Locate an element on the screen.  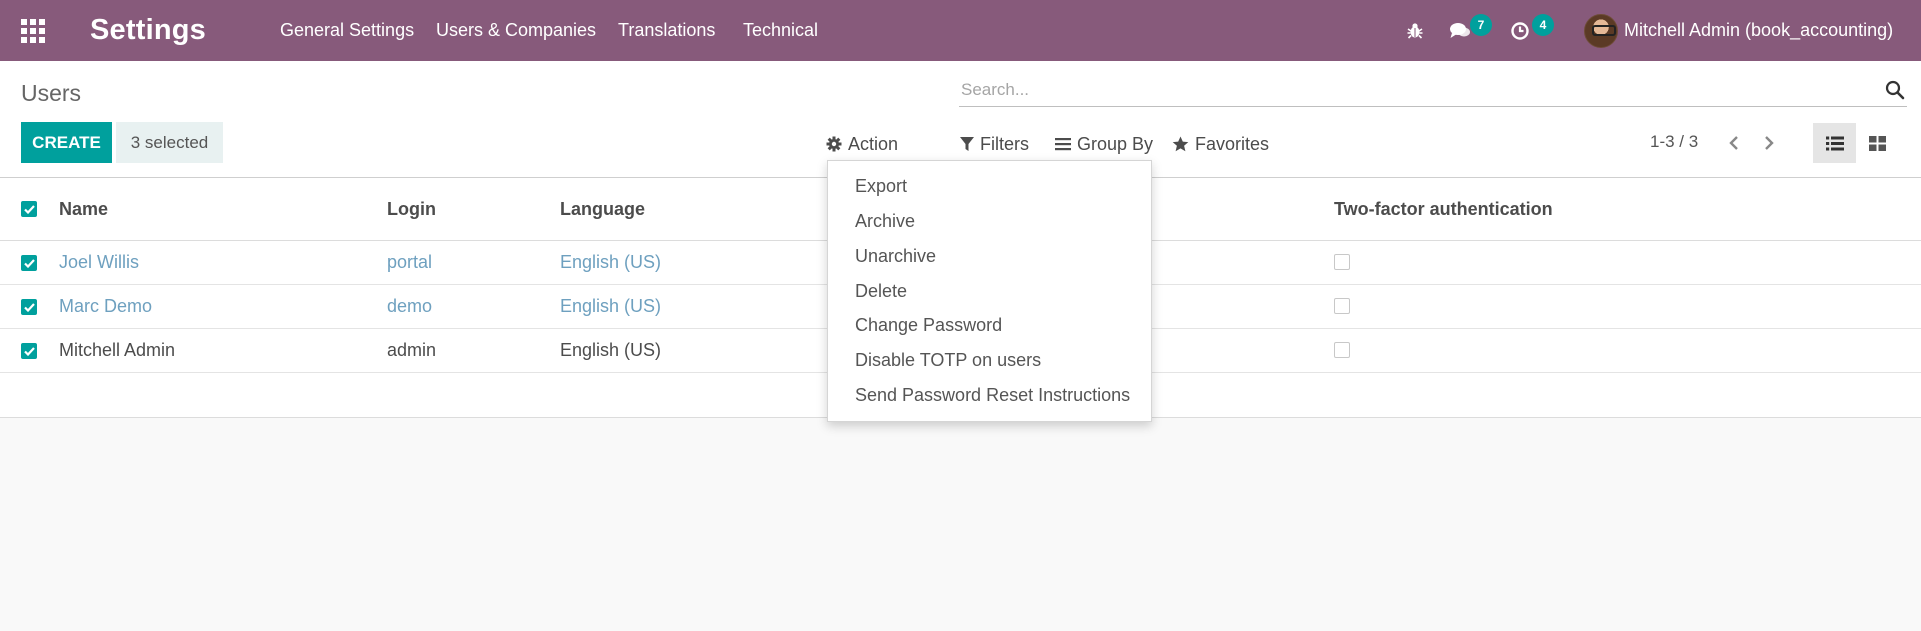
favorites-button: Favorites is located at coordinates (1220, 144).